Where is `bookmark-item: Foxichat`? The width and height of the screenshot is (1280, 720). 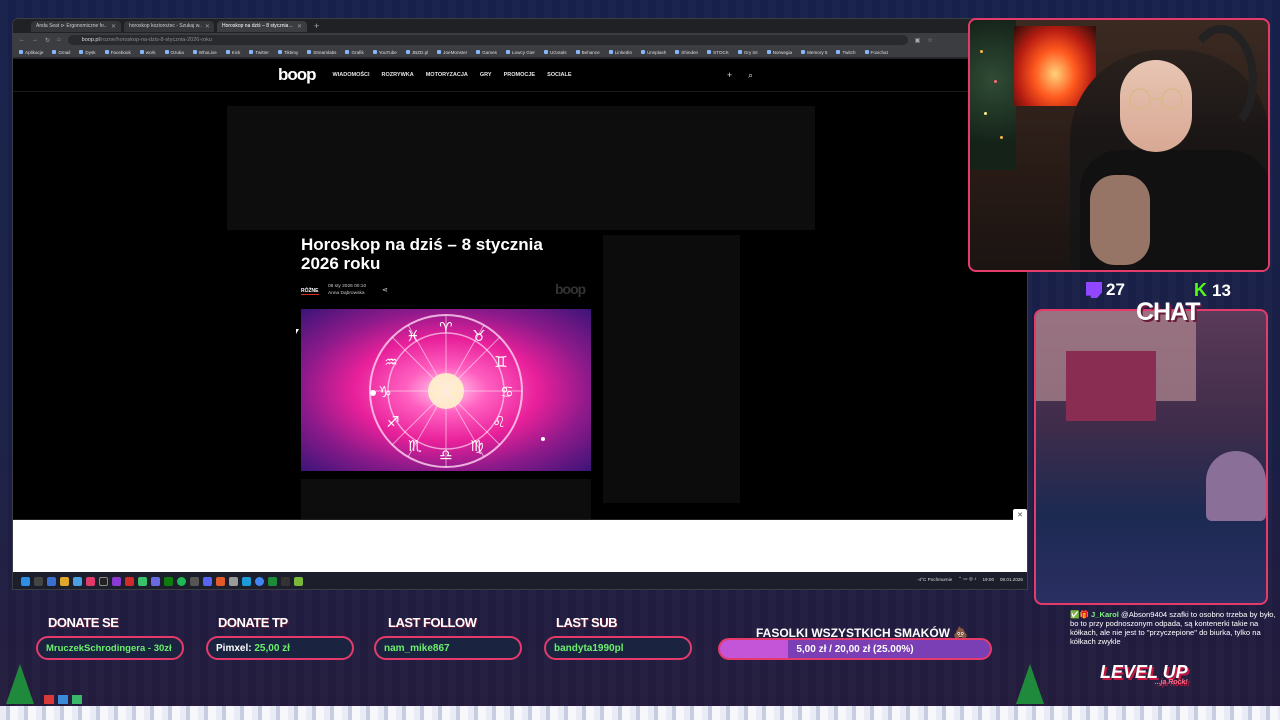 bookmark-item: Foxichat is located at coordinates (876, 52).